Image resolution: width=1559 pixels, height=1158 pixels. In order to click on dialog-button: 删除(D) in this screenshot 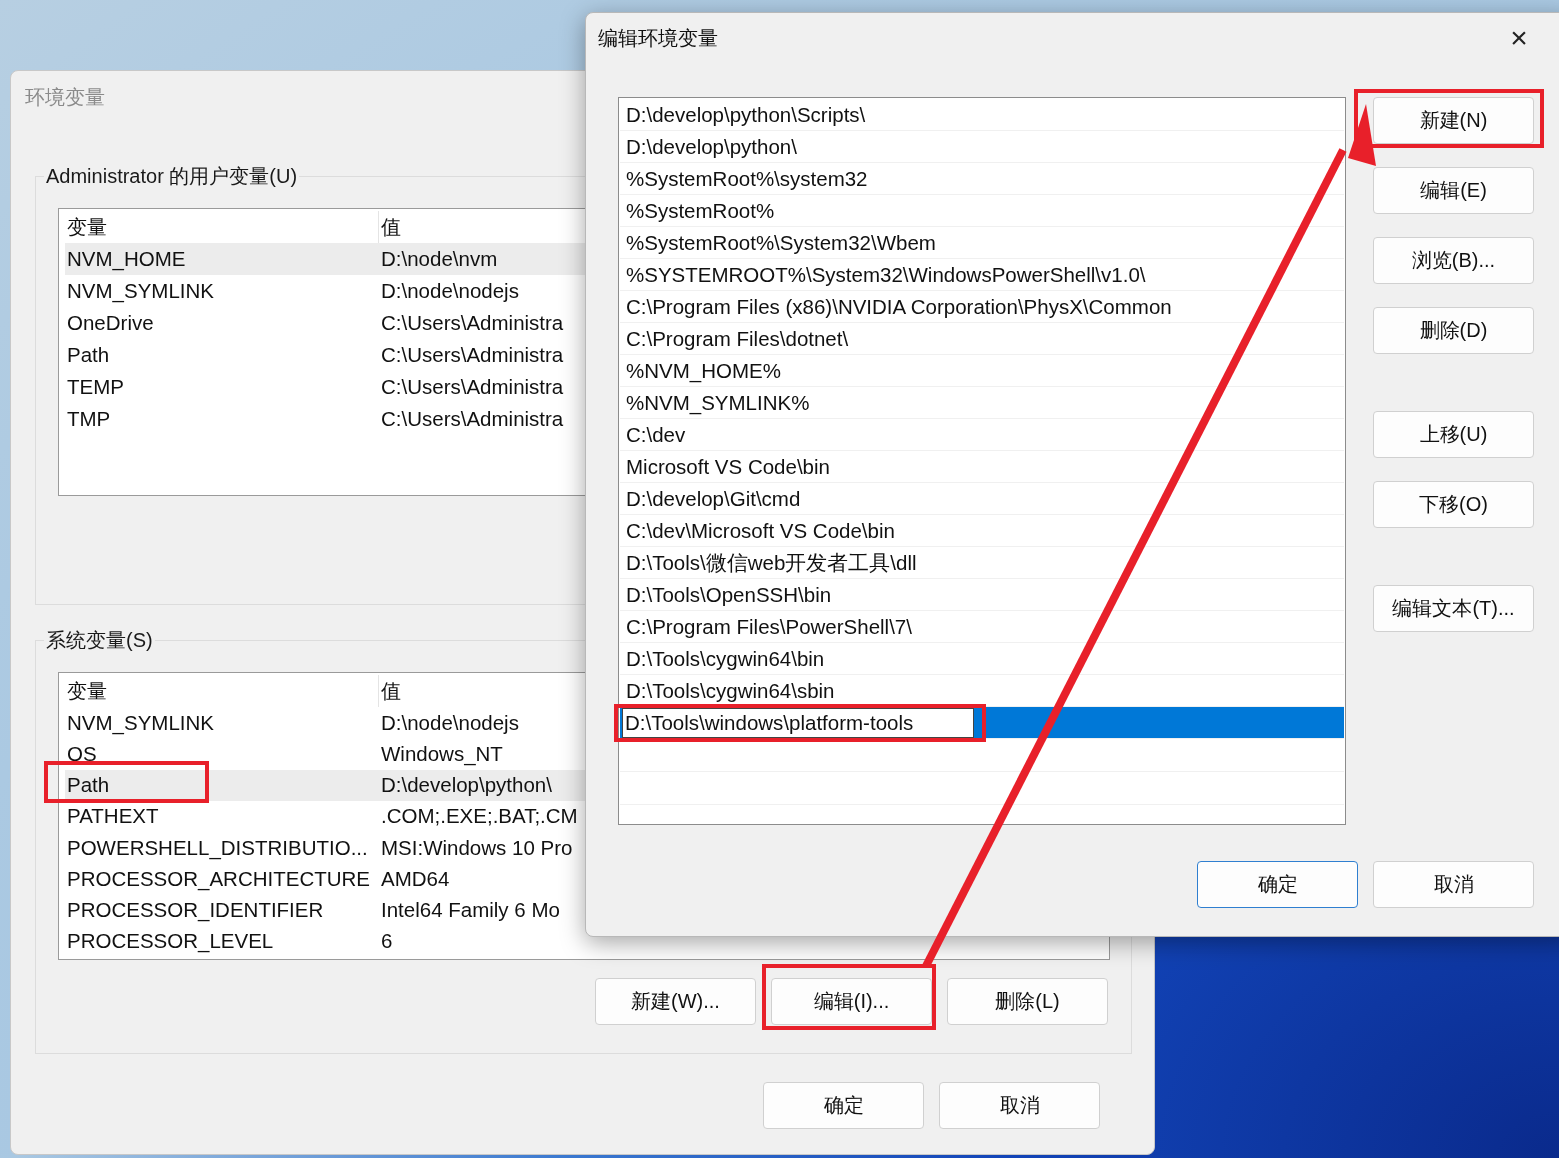, I will do `click(1453, 330)`.